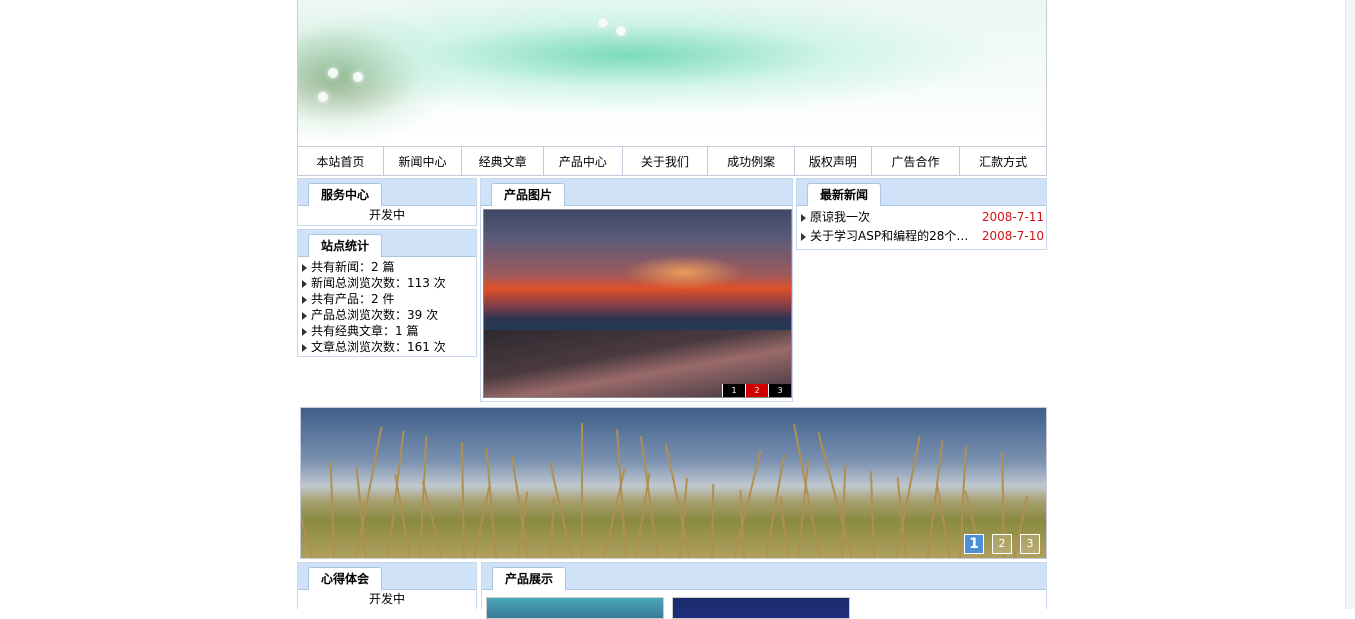 This screenshot has height=619, width=1355. I want to click on experience-panel: 心得体会 开发中, so click(387, 585).